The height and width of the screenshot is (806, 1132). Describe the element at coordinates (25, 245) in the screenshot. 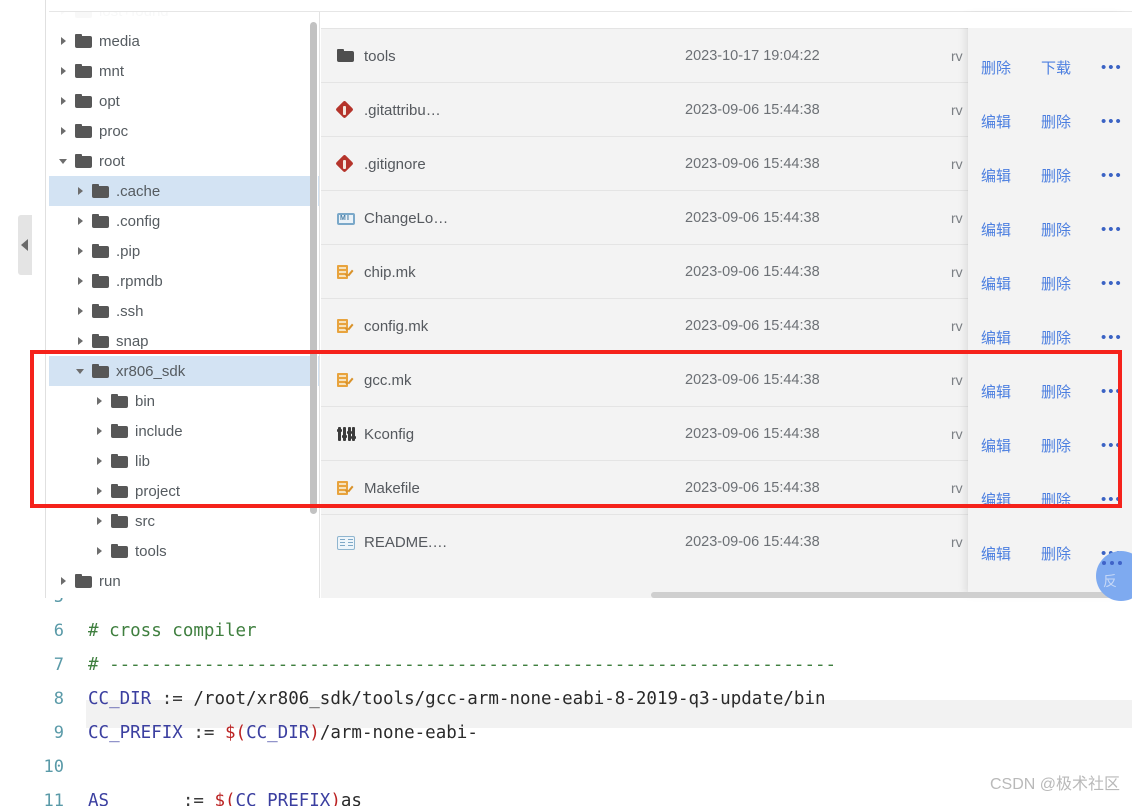

I see `panel-collapse-handle` at that location.